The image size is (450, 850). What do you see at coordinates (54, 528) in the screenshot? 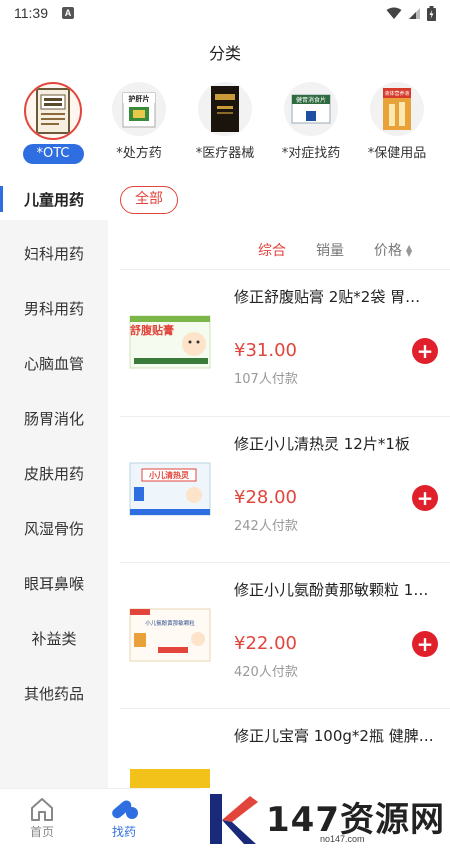
I see `sidebar-item-rheumatism: 风湿骨伤` at bounding box center [54, 528].